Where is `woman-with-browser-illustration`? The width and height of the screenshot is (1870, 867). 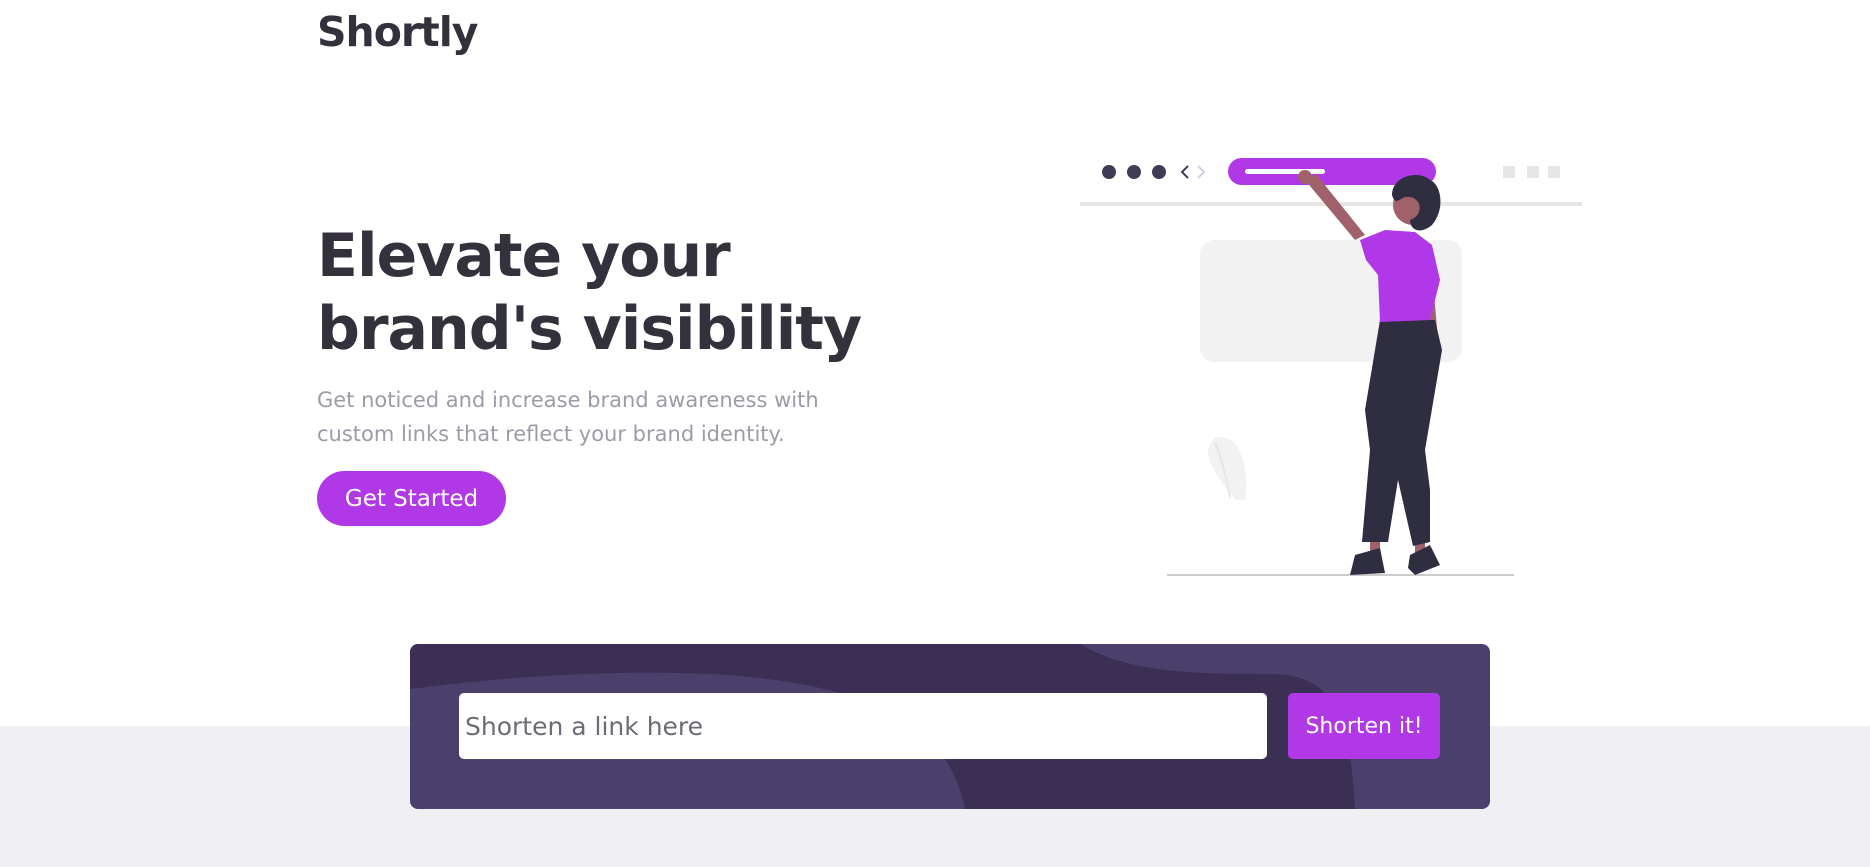 woman-with-browser-illustration is located at coordinates (1331, 367).